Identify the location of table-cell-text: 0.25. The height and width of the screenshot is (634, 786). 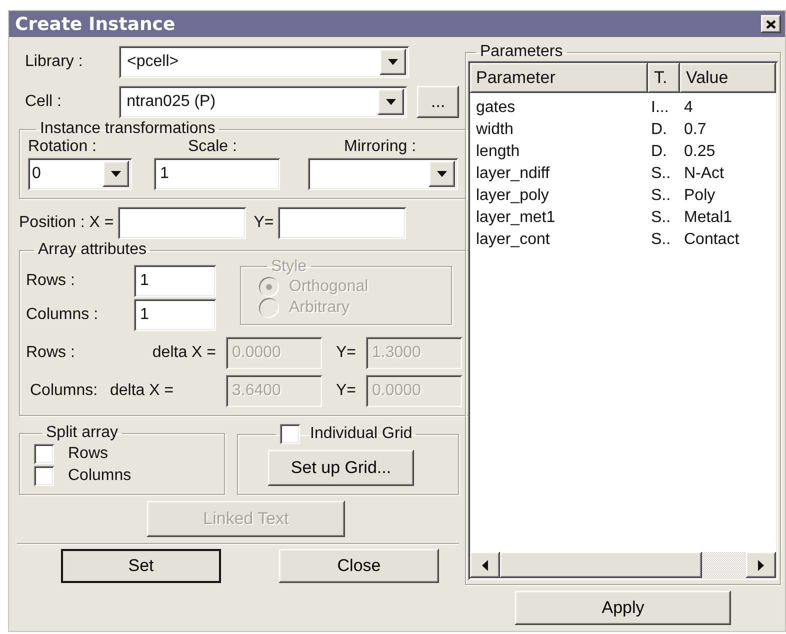
(699, 152).